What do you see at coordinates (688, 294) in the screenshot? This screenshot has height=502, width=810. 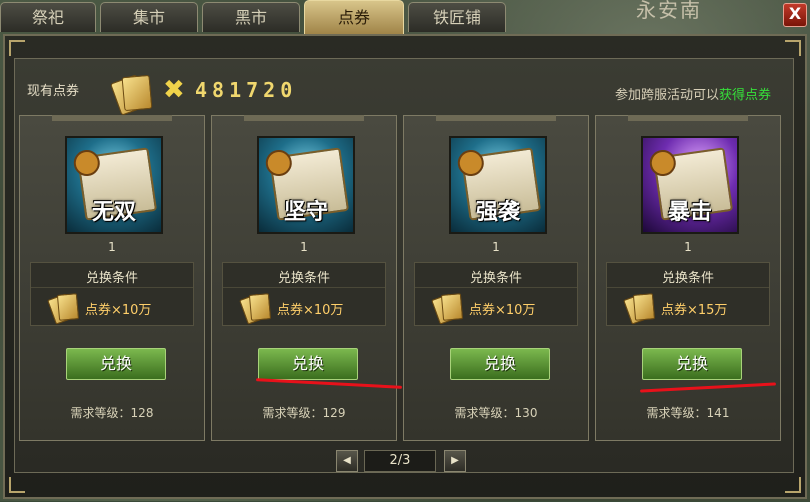 I see `exchange-condition-box: 兑换条件 点券×15万` at bounding box center [688, 294].